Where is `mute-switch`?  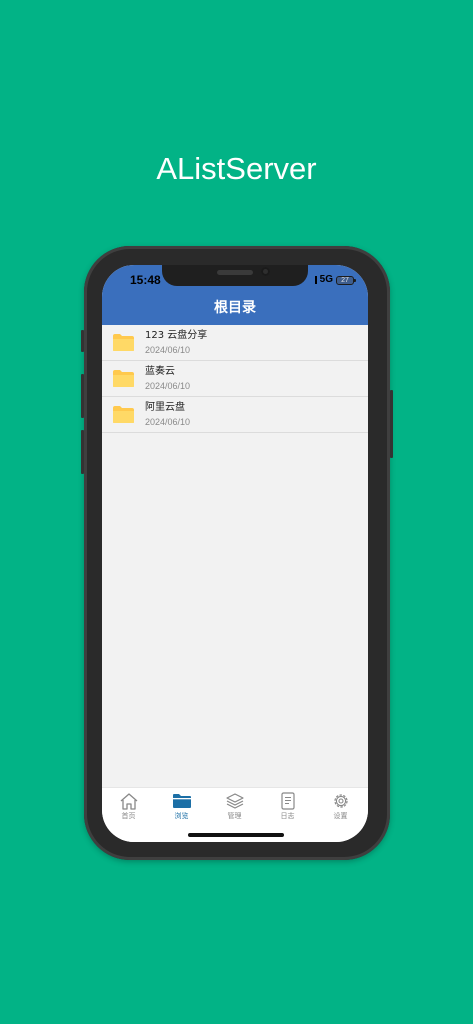
mute-switch is located at coordinates (82, 341).